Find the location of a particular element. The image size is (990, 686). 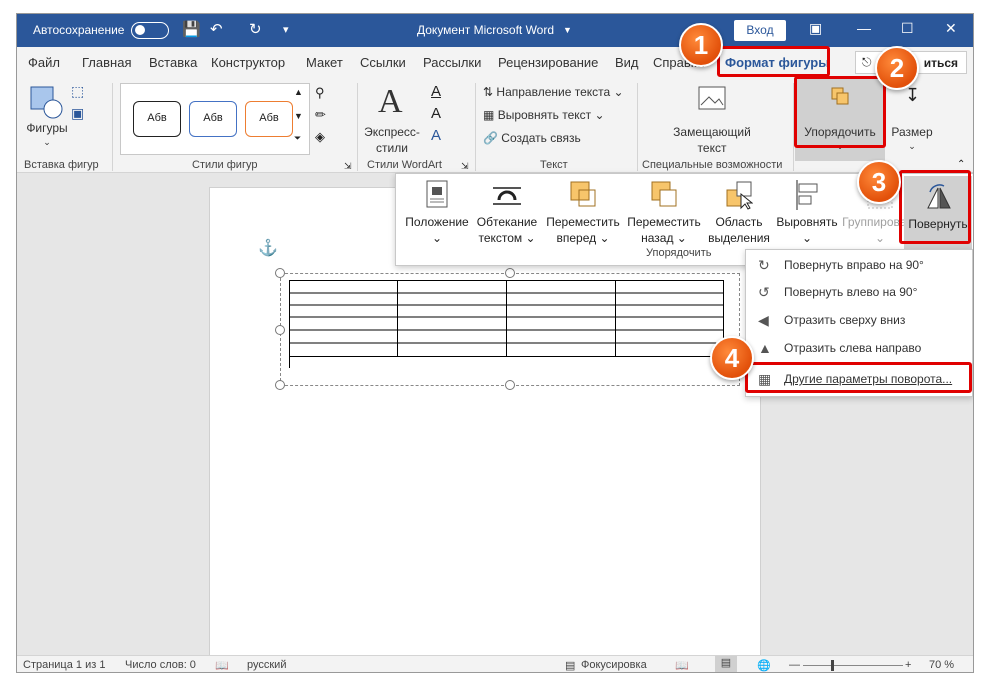

gallery-up-icon: ▲ is located at coordinates (298, 92).